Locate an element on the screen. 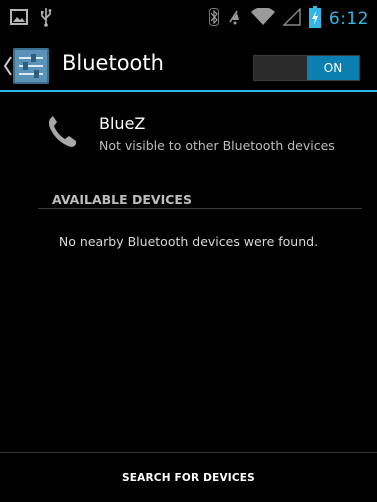  phone-icon is located at coordinates (62, 133).